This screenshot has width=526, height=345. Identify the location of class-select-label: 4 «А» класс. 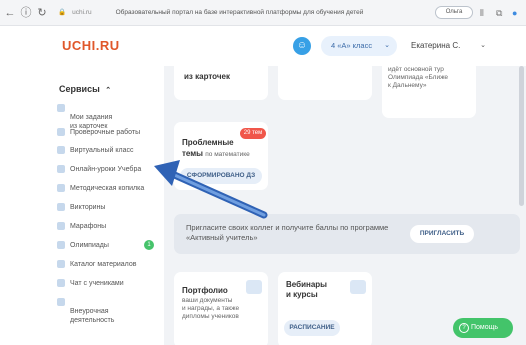
(352, 45).